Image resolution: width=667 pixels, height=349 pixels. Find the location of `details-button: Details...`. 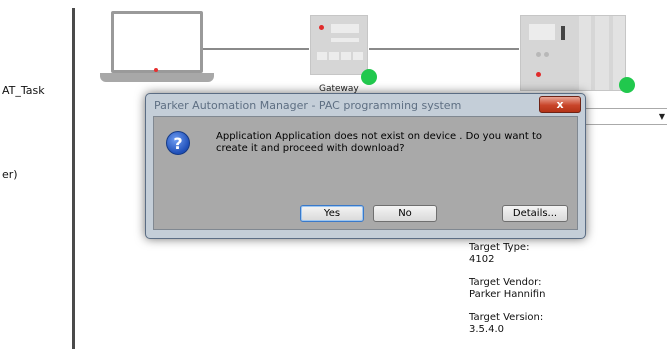

details-button: Details... is located at coordinates (535, 213).